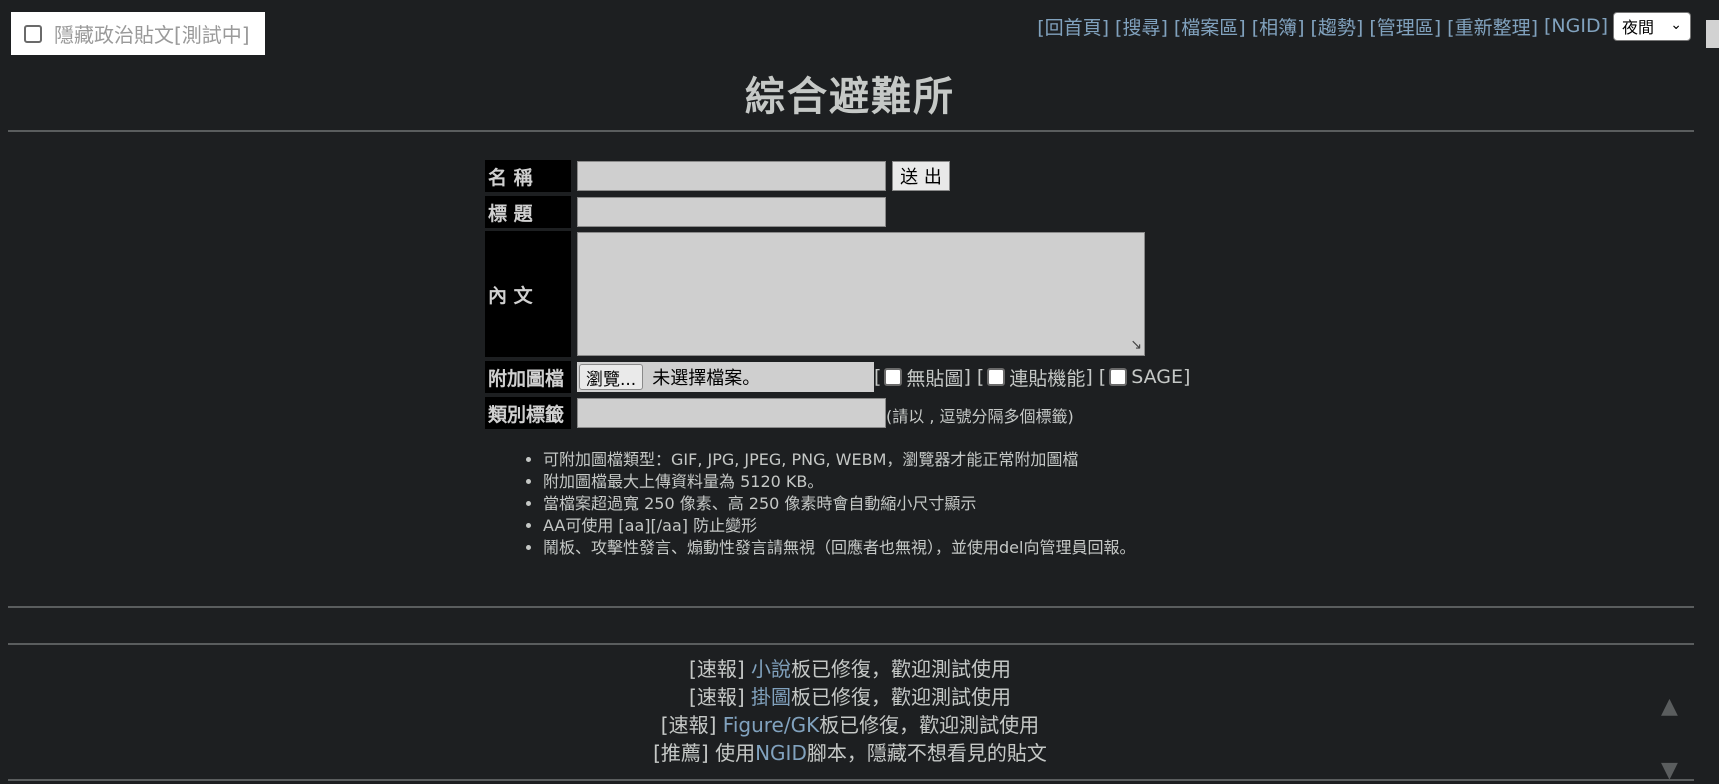 The height and width of the screenshot is (784, 1719). What do you see at coordinates (706, 378) in the screenshot?
I see `no-file-text: 未選擇檔案。` at bounding box center [706, 378].